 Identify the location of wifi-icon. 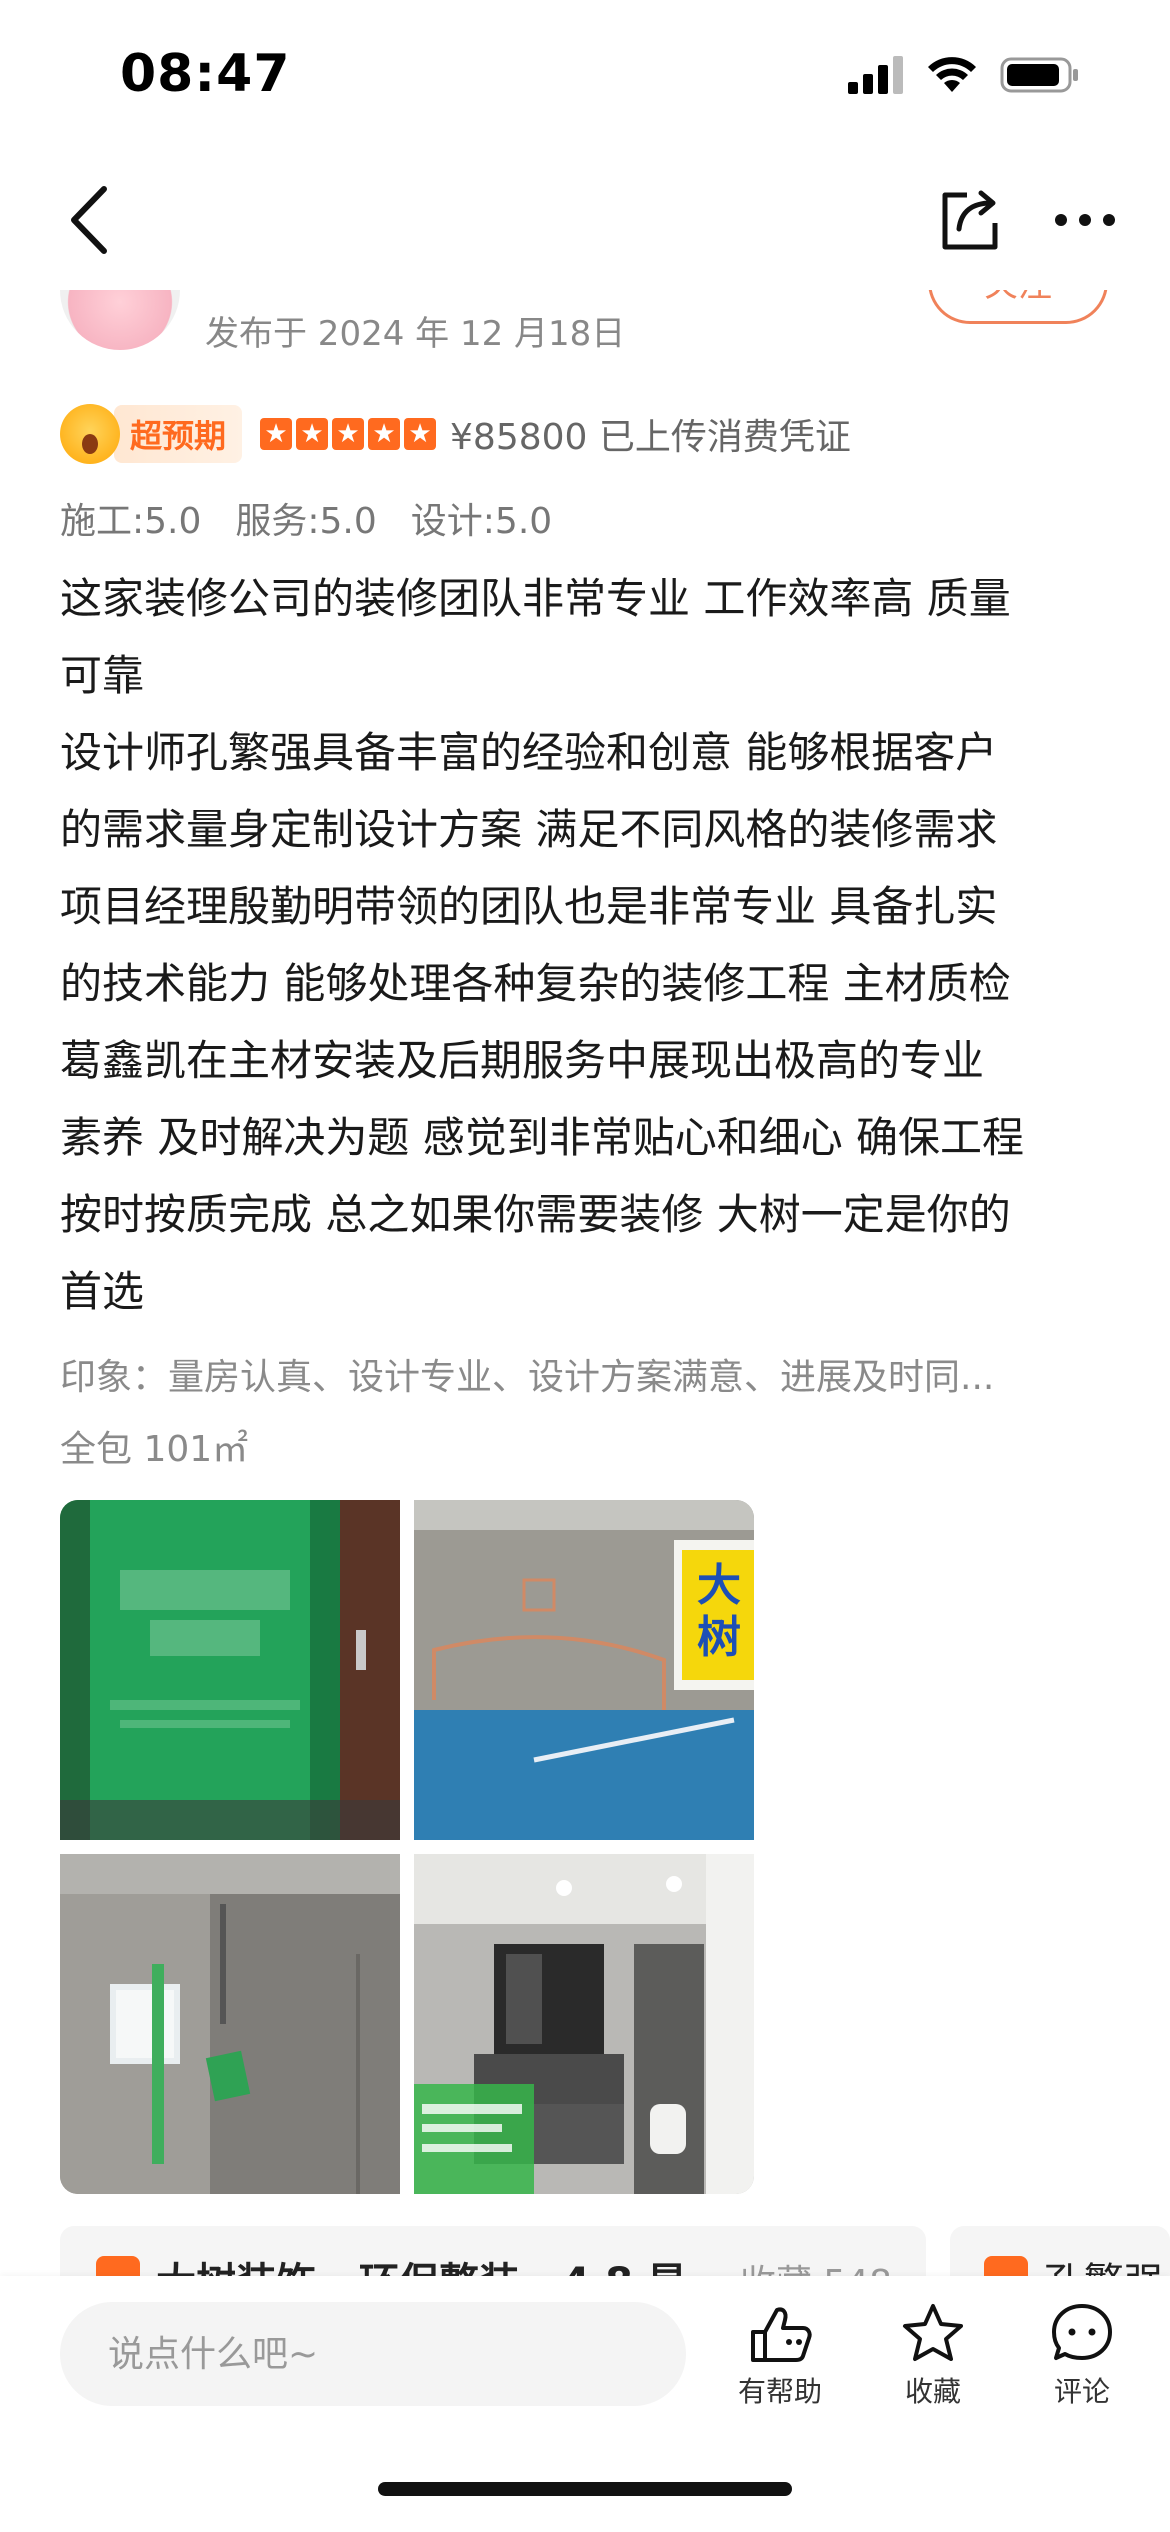
(952, 74).